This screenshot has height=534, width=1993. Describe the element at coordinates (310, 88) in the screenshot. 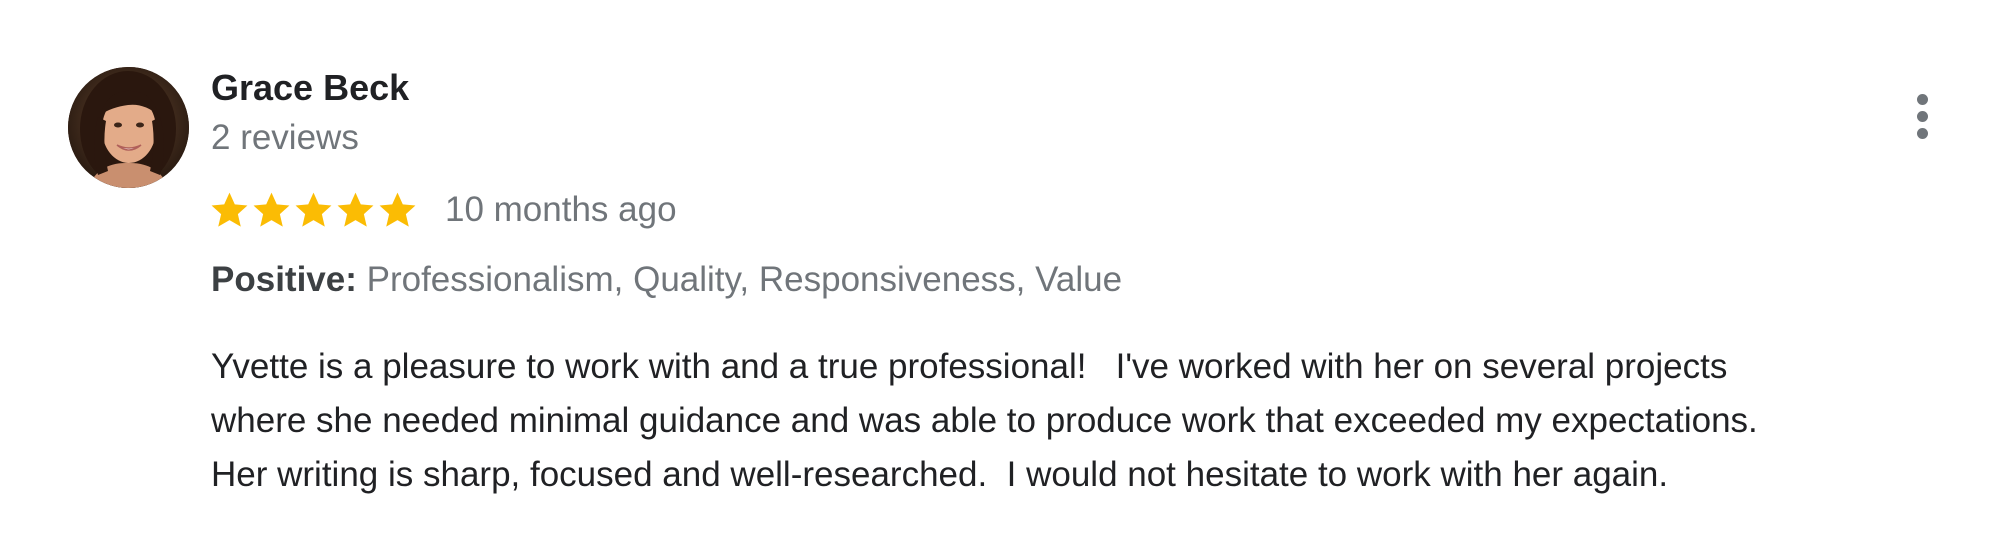

I see `reviewer-name: Grace Beck` at that location.